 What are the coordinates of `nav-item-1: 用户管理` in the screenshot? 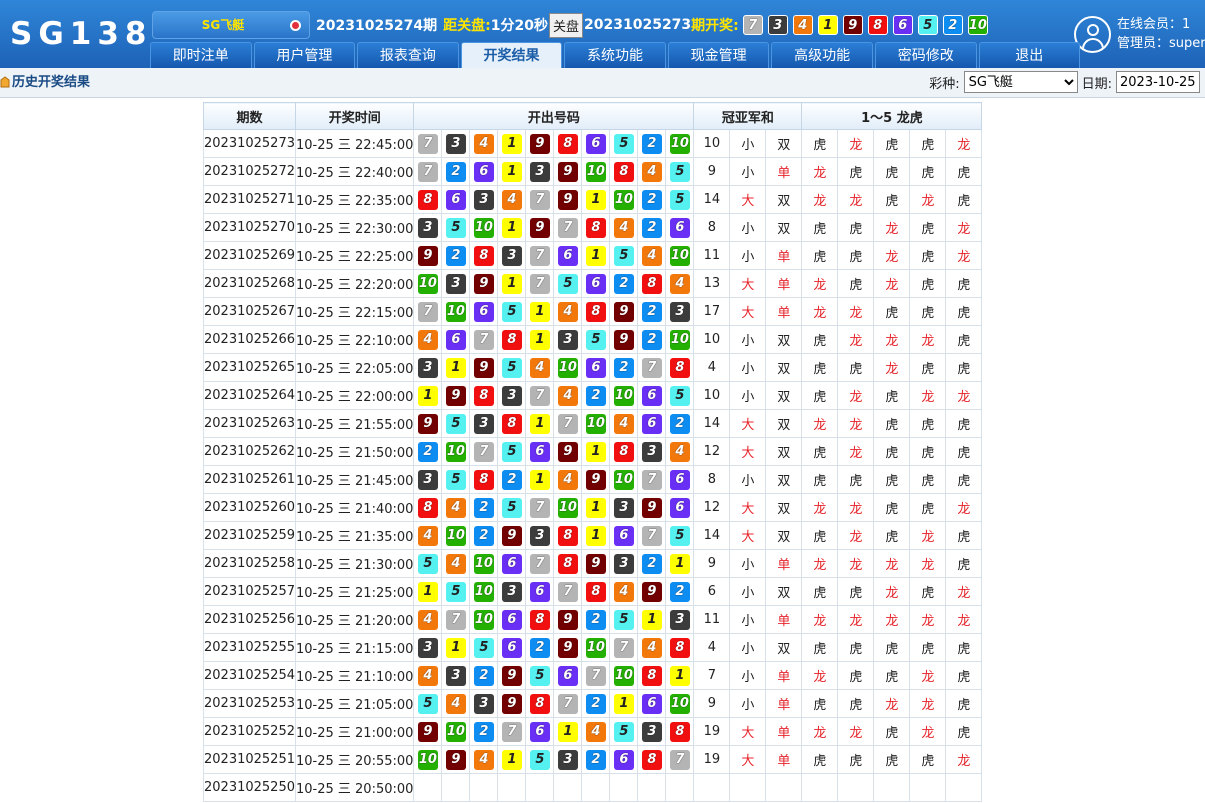 It's located at (304, 55).